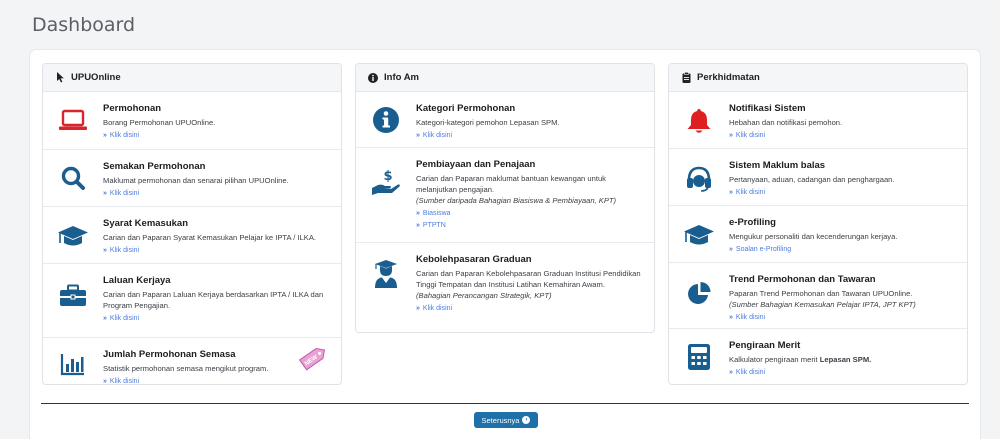  What do you see at coordinates (686, 78) in the screenshot?
I see `clipboard-icon` at bounding box center [686, 78].